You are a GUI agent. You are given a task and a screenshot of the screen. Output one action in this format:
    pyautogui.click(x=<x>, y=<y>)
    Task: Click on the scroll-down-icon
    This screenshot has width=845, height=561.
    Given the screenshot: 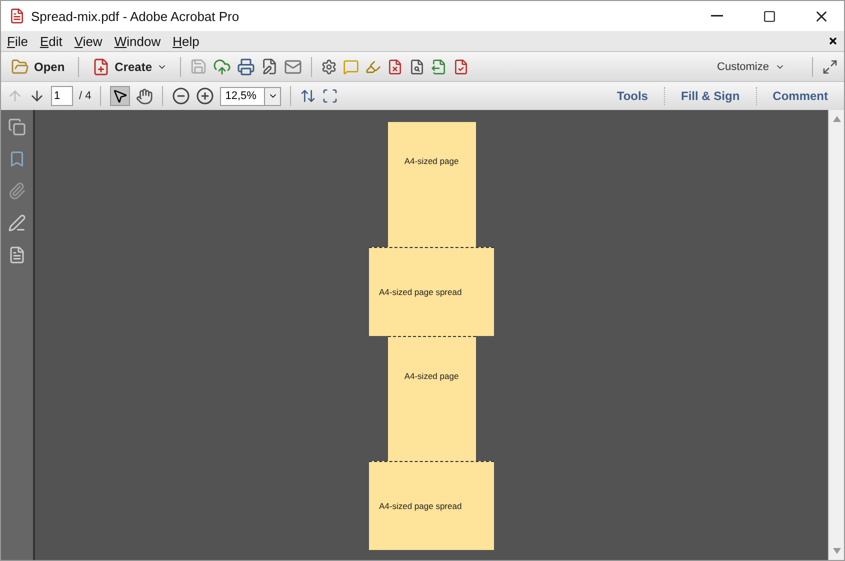 What is the action you would take?
    pyautogui.click(x=836, y=551)
    